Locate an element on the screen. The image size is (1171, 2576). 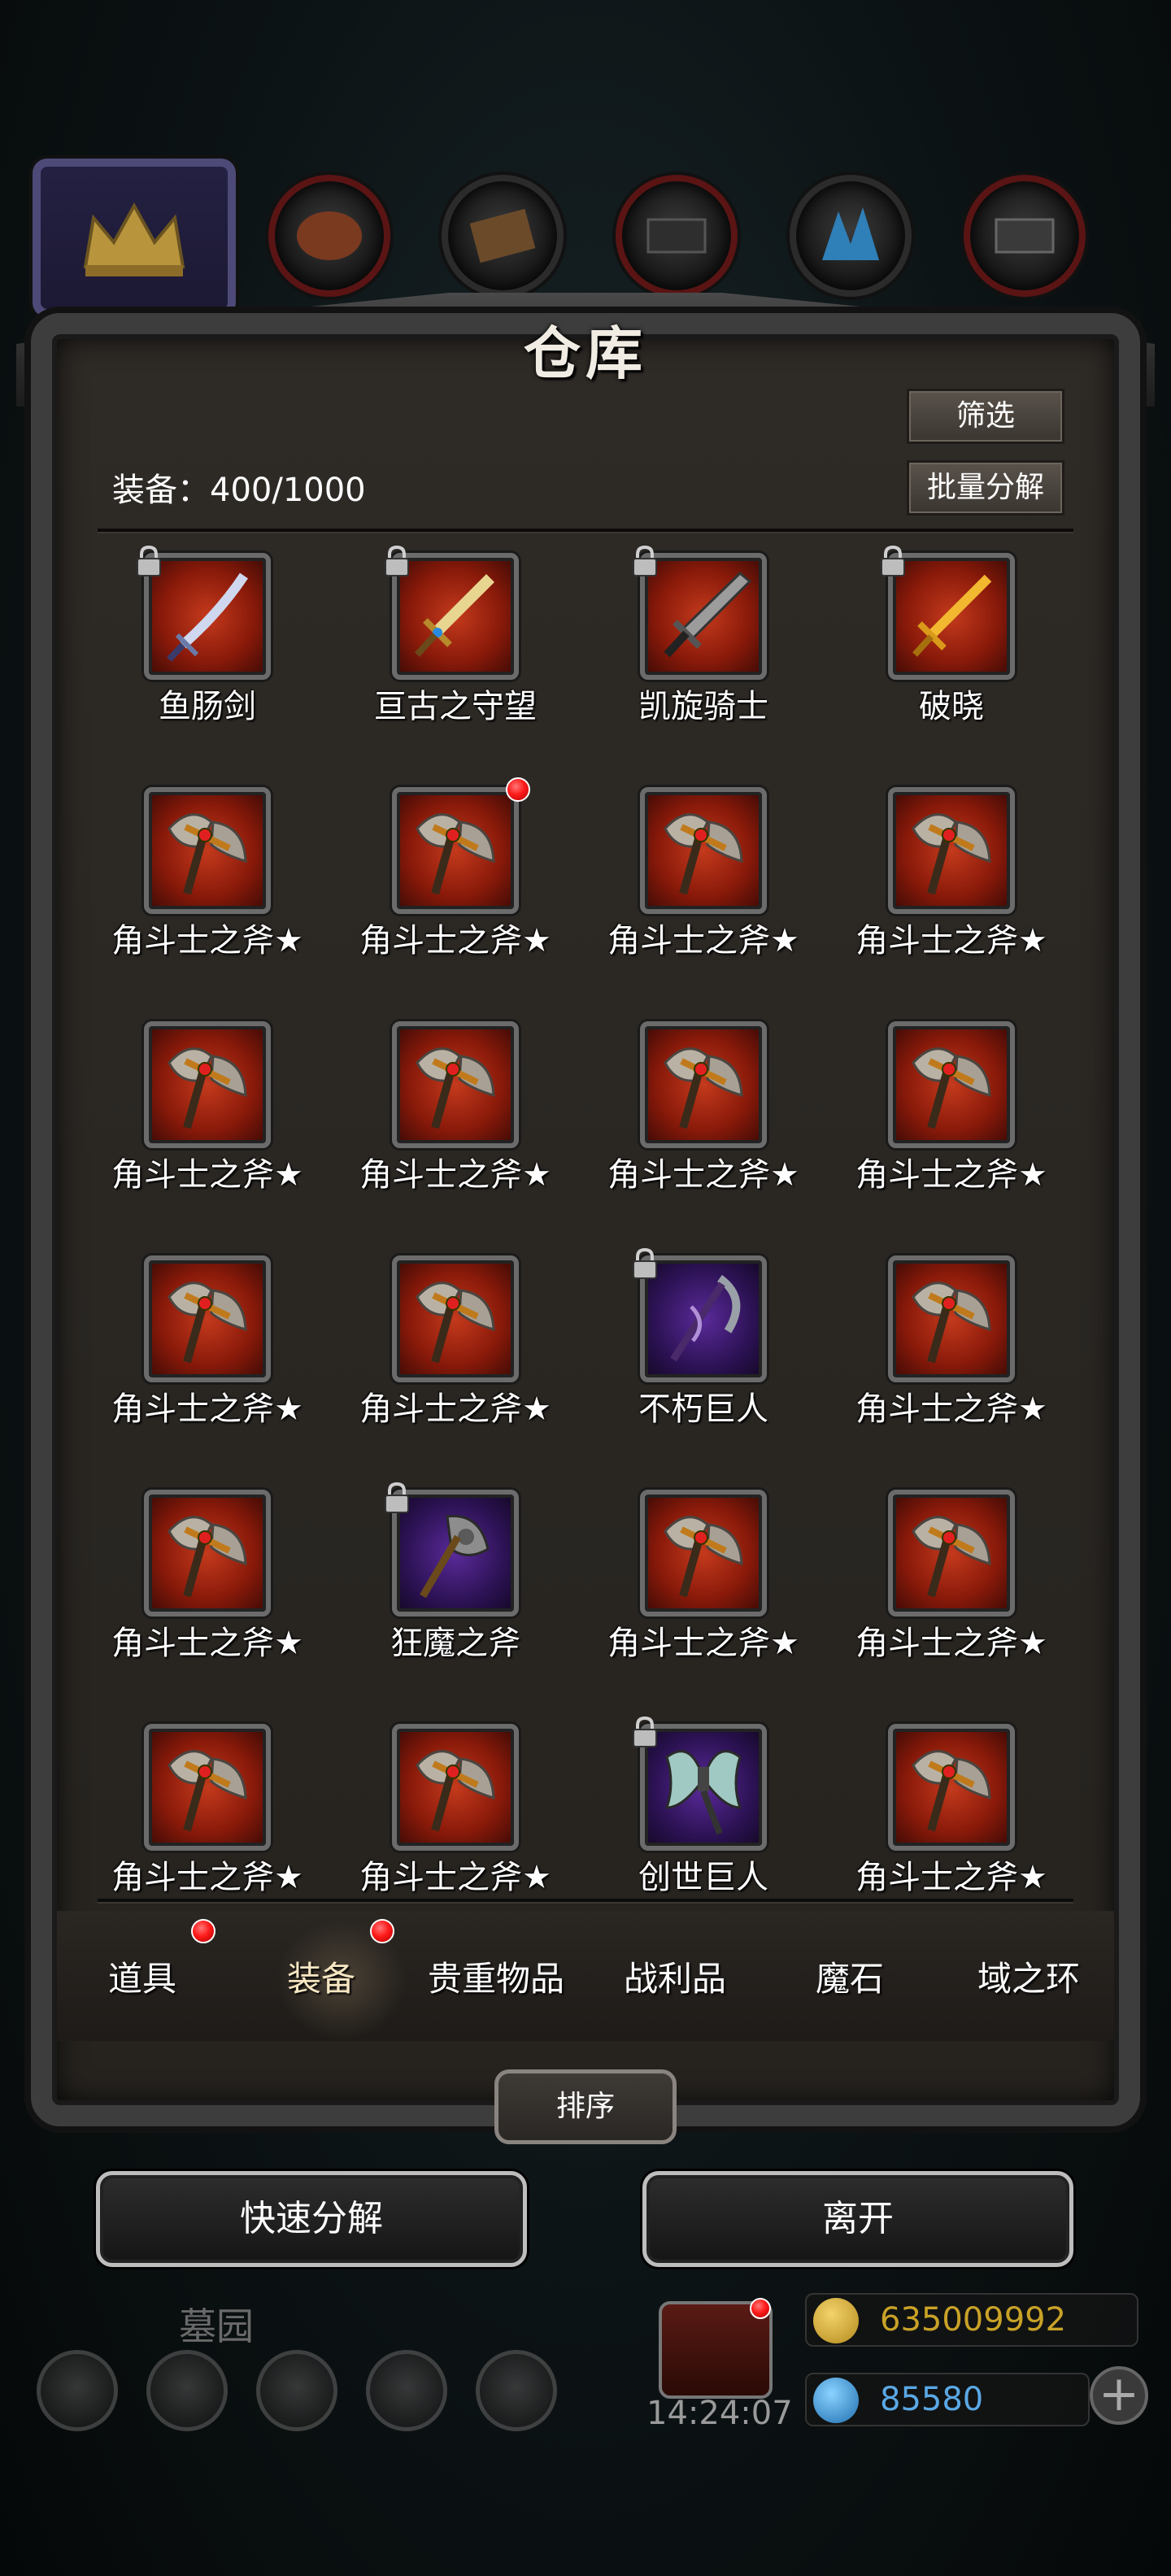
category-crown-tab is located at coordinates (135, 238).